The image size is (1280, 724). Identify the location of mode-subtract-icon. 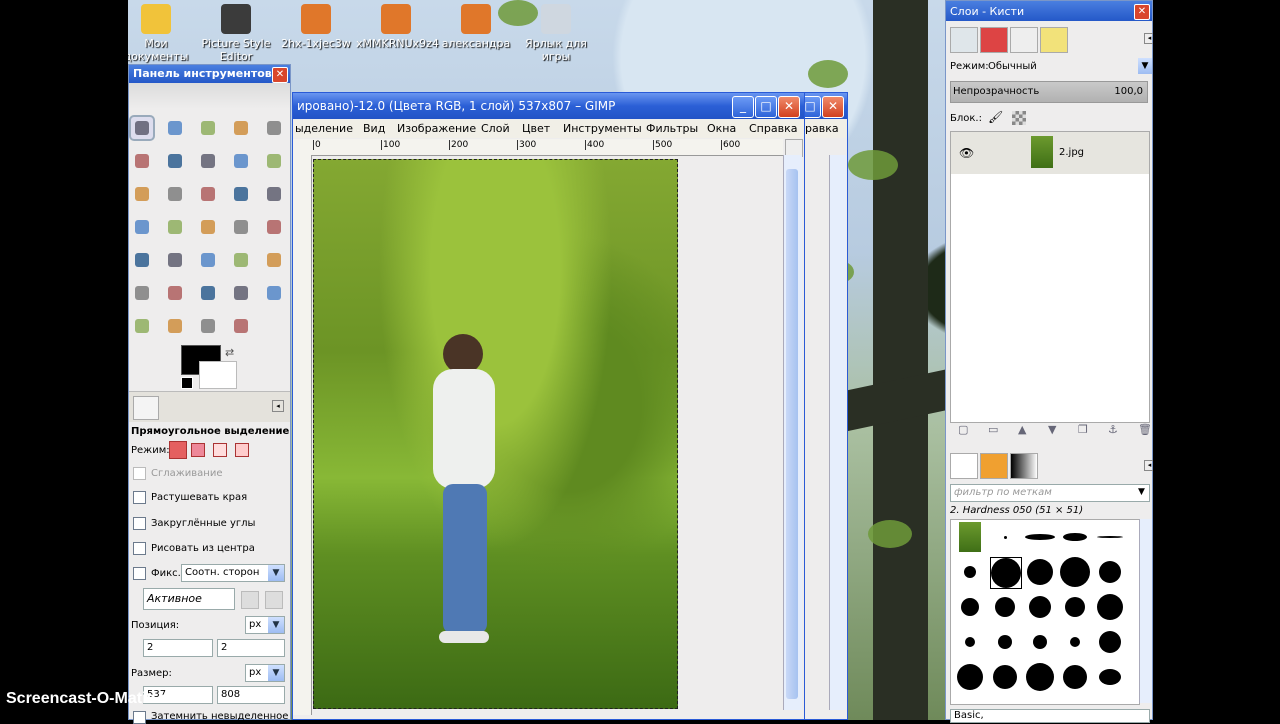
(220, 450).